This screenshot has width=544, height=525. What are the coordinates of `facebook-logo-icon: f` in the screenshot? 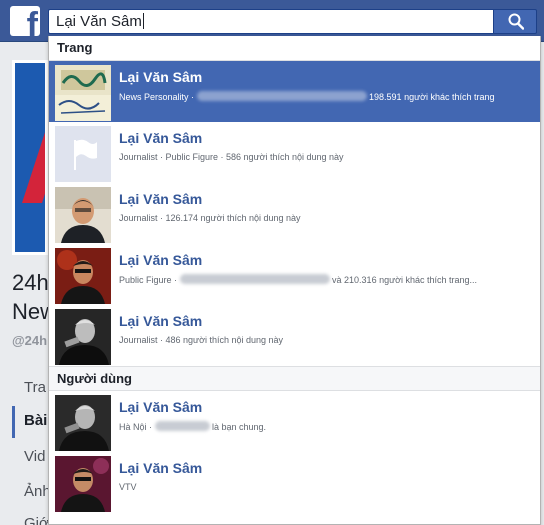 It's located at (25, 21).